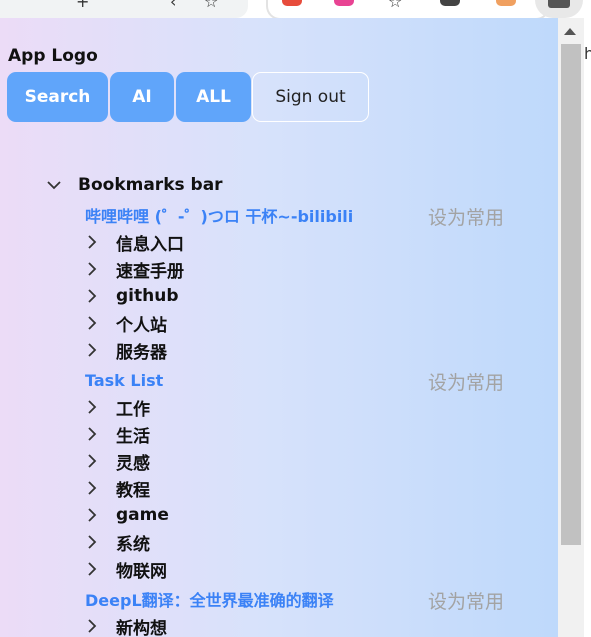 The width and height of the screenshot is (591, 637). Describe the element at coordinates (142, 97) in the screenshot. I see `ai-button: AI` at that location.